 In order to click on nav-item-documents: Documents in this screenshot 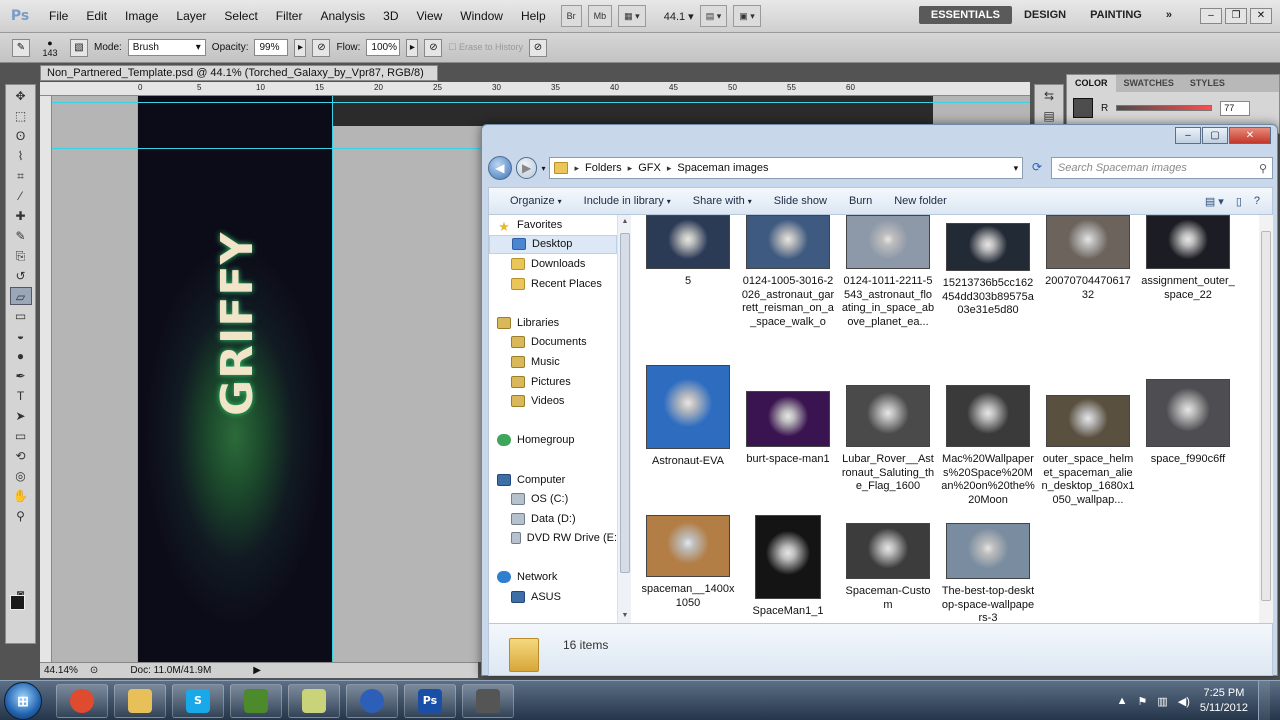, I will do `click(553, 343)`.